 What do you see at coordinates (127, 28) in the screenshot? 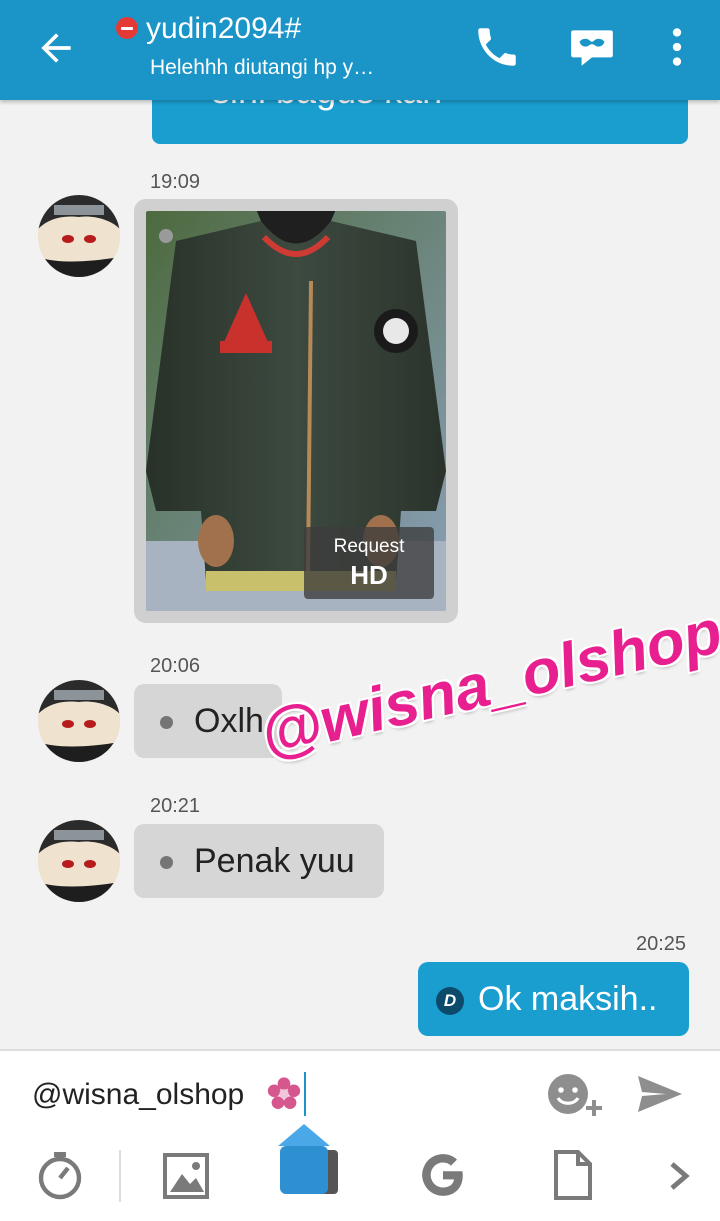
I see `status-blocked-icon` at bounding box center [127, 28].